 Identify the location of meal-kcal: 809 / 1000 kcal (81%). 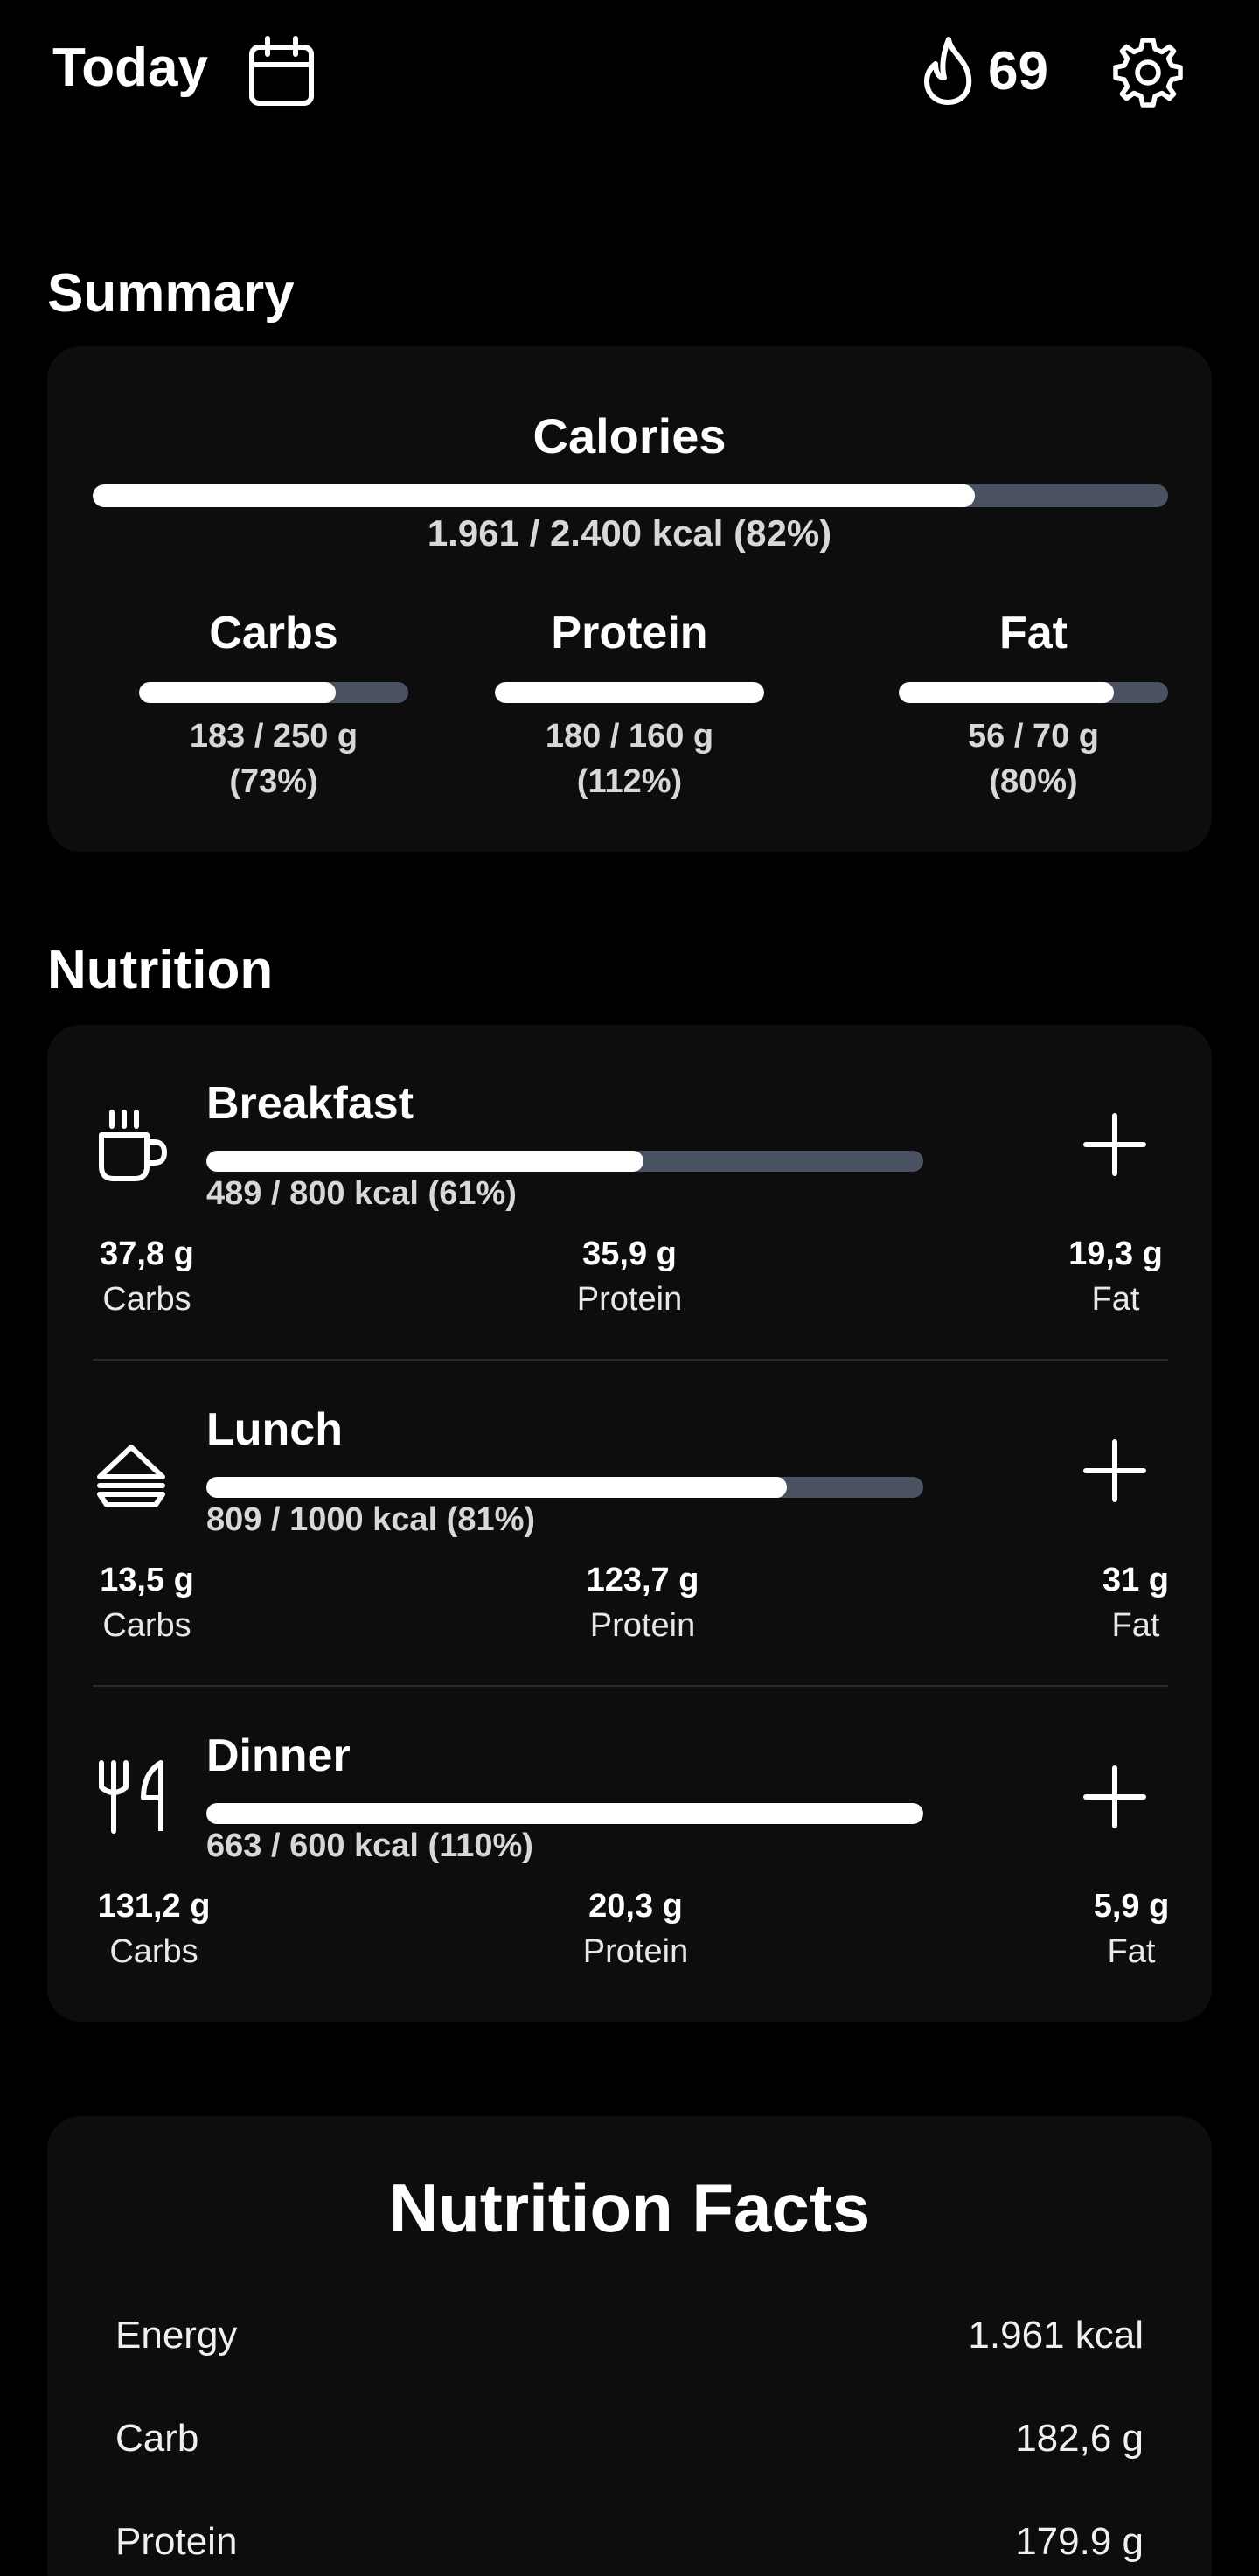
(371, 1519).